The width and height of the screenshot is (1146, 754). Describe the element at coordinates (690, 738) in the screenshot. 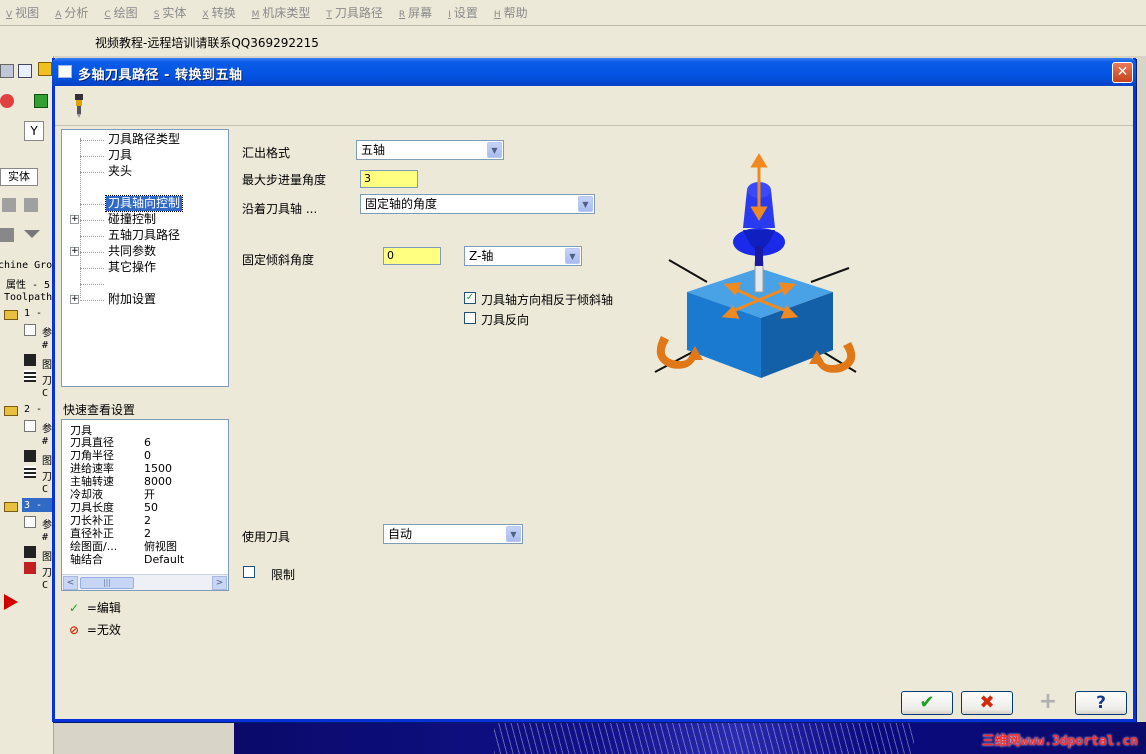

I see `graphics-viewport: 三维网www.3dportal.cn` at that location.